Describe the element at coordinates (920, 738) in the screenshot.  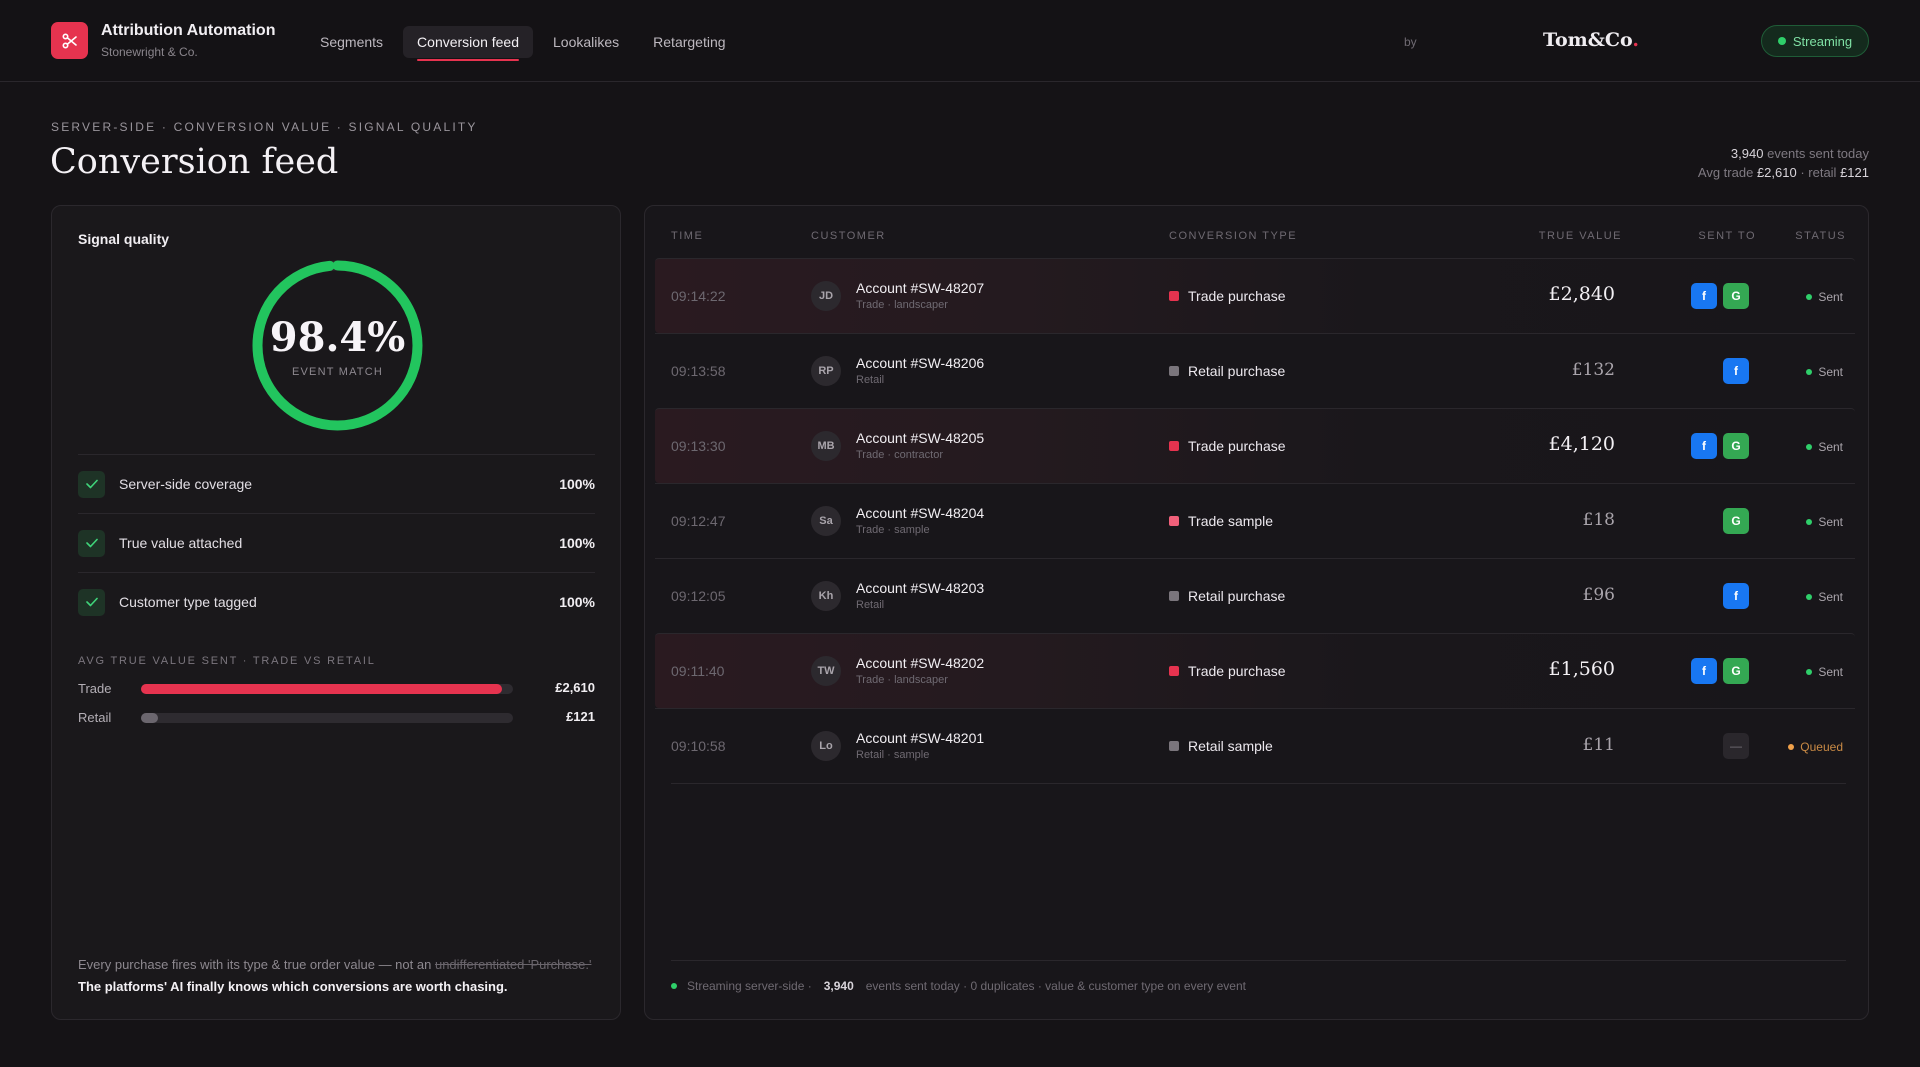
I see `account-name: Account #SW-48201` at that location.